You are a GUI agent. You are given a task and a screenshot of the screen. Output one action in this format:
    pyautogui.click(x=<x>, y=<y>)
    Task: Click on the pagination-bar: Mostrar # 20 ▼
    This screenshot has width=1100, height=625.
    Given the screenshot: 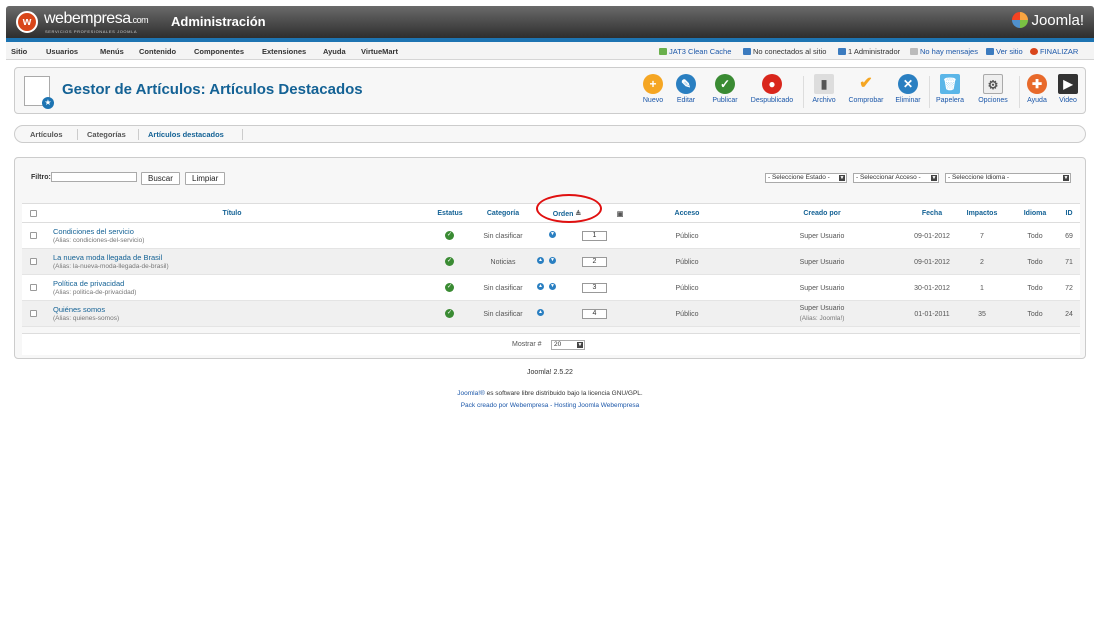 What is the action you would take?
    pyautogui.click(x=551, y=344)
    